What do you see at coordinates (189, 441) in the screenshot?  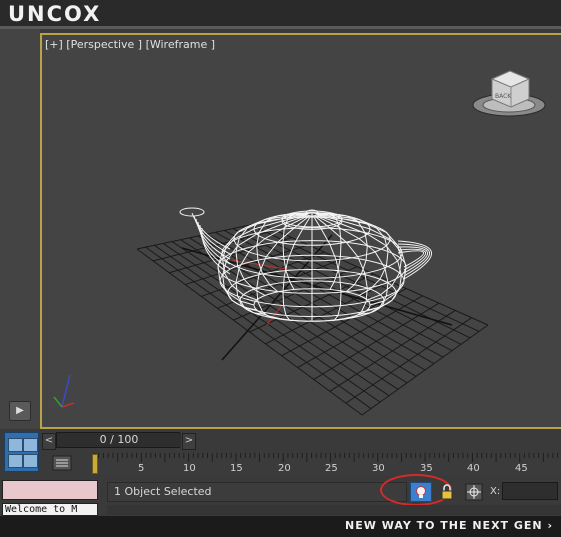 I see `next-frame-button: >` at bounding box center [189, 441].